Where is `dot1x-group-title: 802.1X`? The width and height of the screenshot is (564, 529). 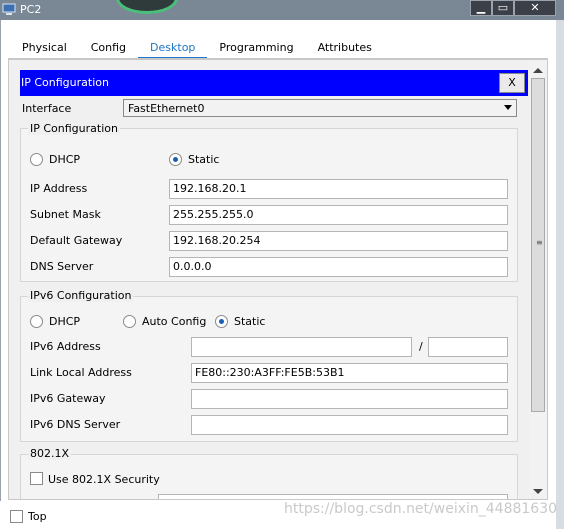
dot1x-group-title: 802.1X is located at coordinates (50, 453).